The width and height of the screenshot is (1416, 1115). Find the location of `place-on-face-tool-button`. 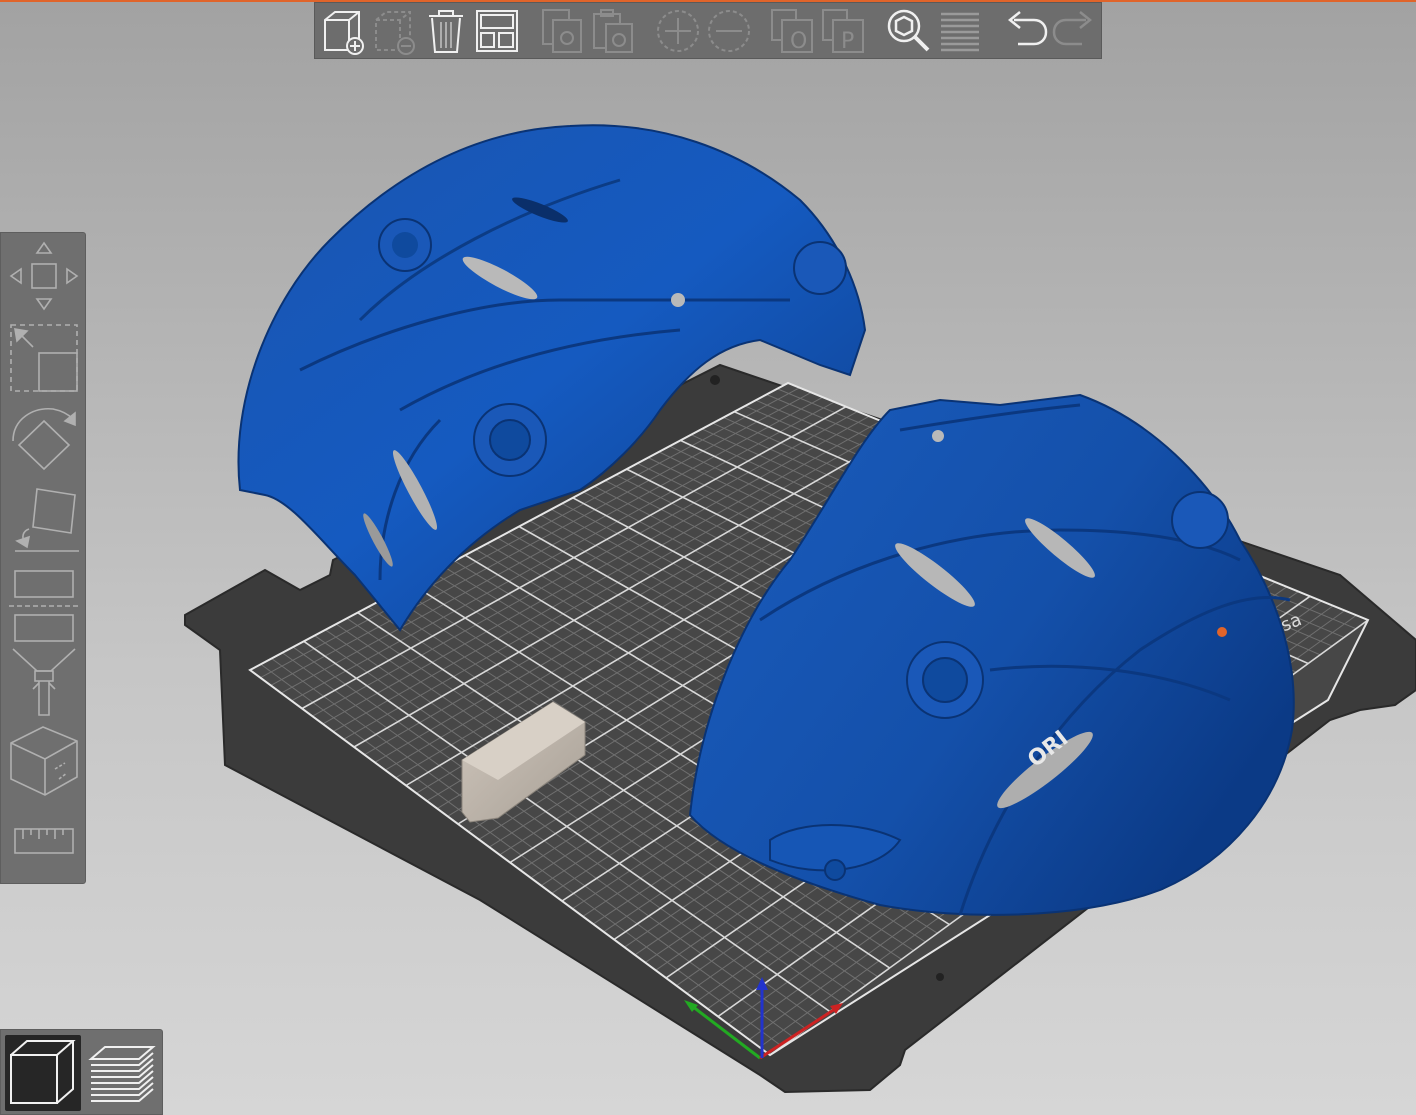

place-on-face-tool-button is located at coordinates (44, 524).